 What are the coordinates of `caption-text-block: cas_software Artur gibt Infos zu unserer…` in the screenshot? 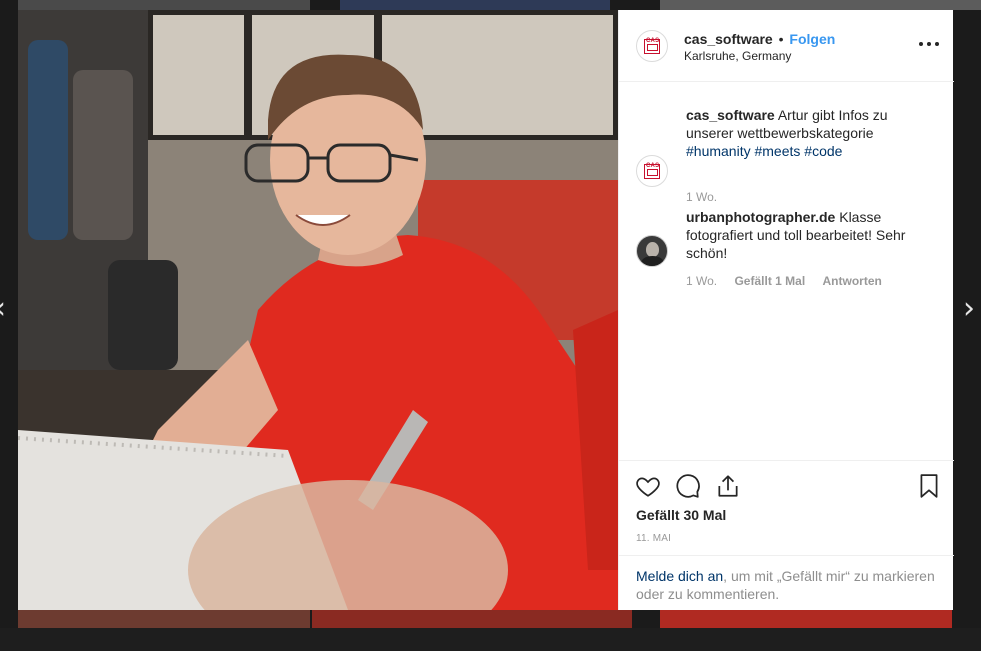 It's located at (811, 133).